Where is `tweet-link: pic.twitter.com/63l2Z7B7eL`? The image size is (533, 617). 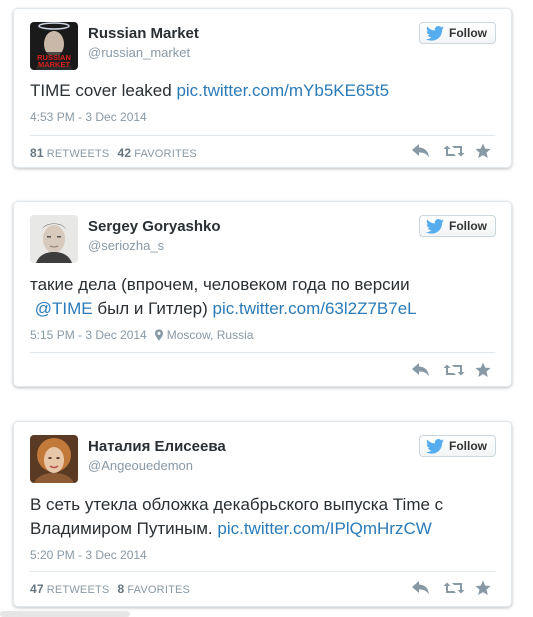 tweet-link: pic.twitter.com/63l2Z7B7eL is located at coordinates (315, 308).